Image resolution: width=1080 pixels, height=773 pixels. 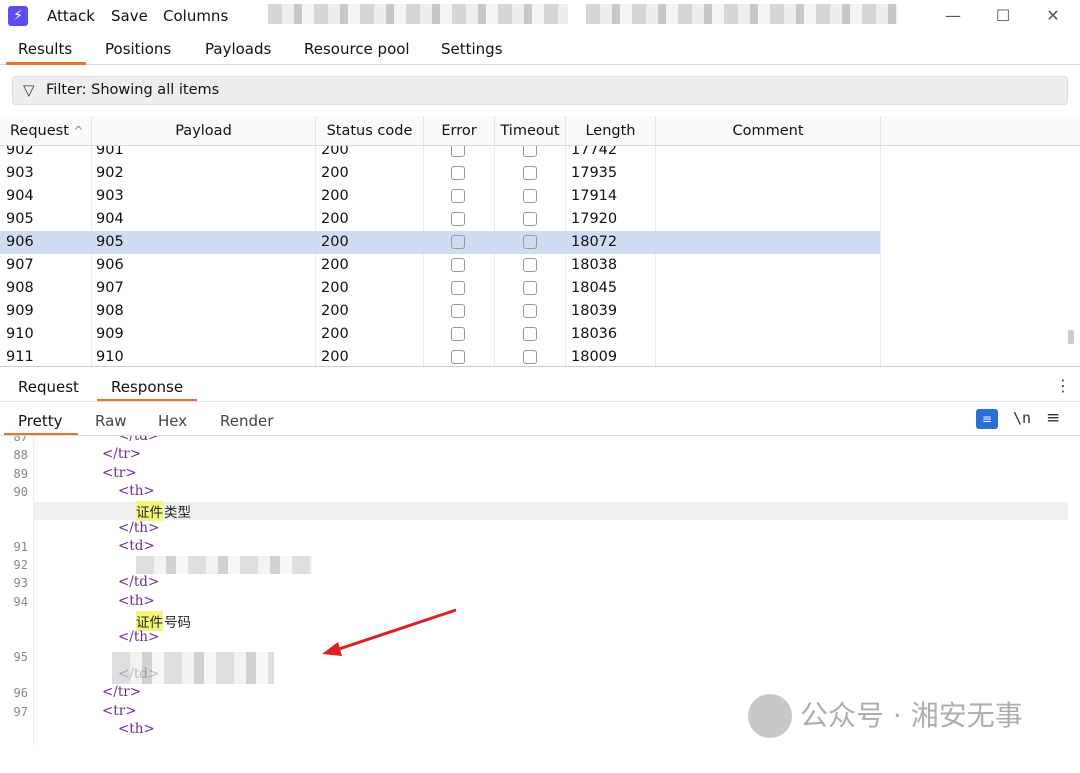 I want to click on menu-save: Save, so click(x=129, y=16).